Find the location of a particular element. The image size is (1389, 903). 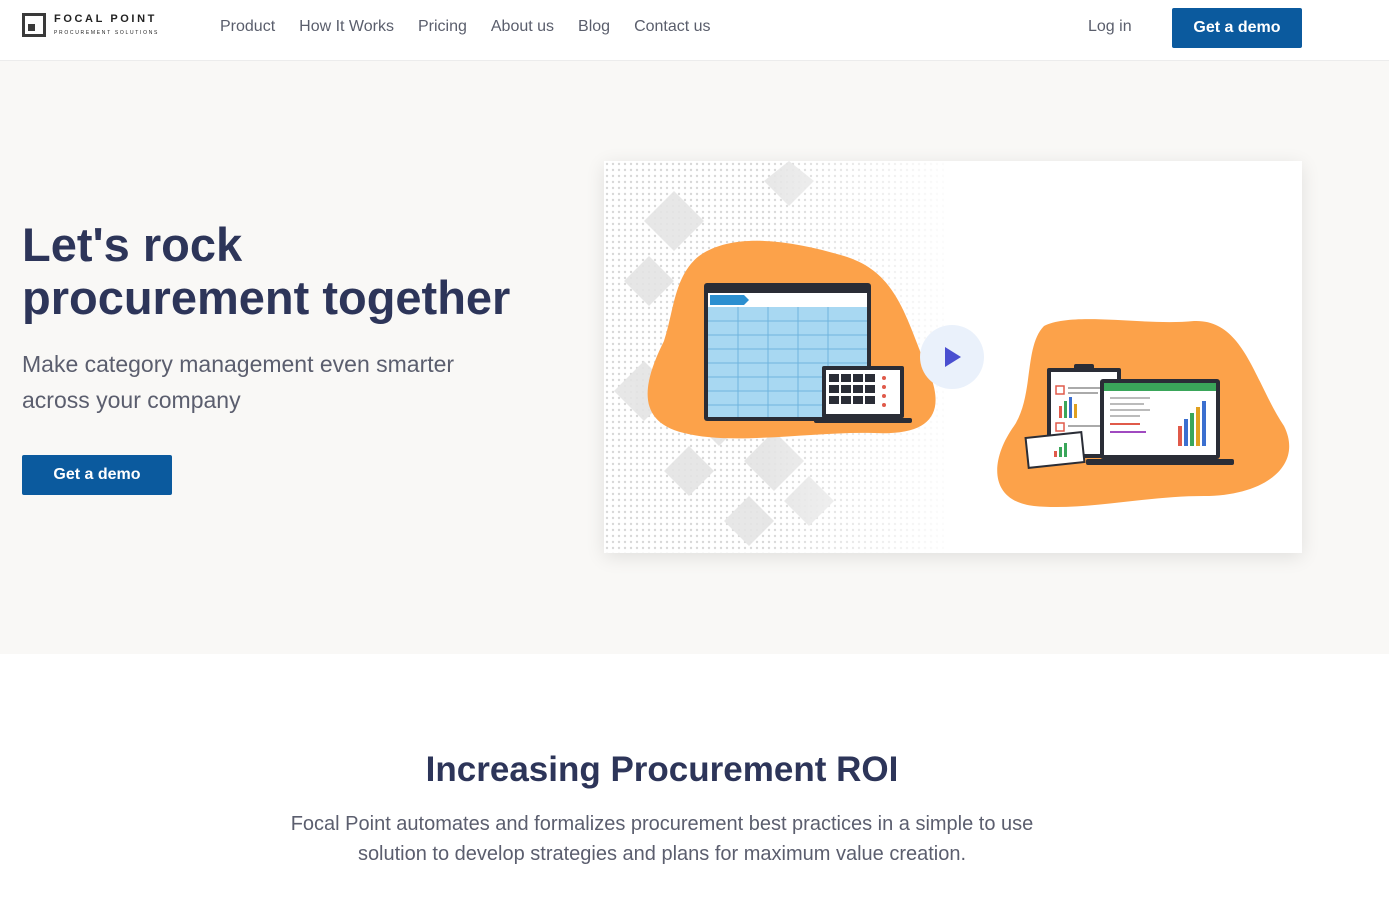

hero-title-line1: Let's rock is located at coordinates (132, 244).